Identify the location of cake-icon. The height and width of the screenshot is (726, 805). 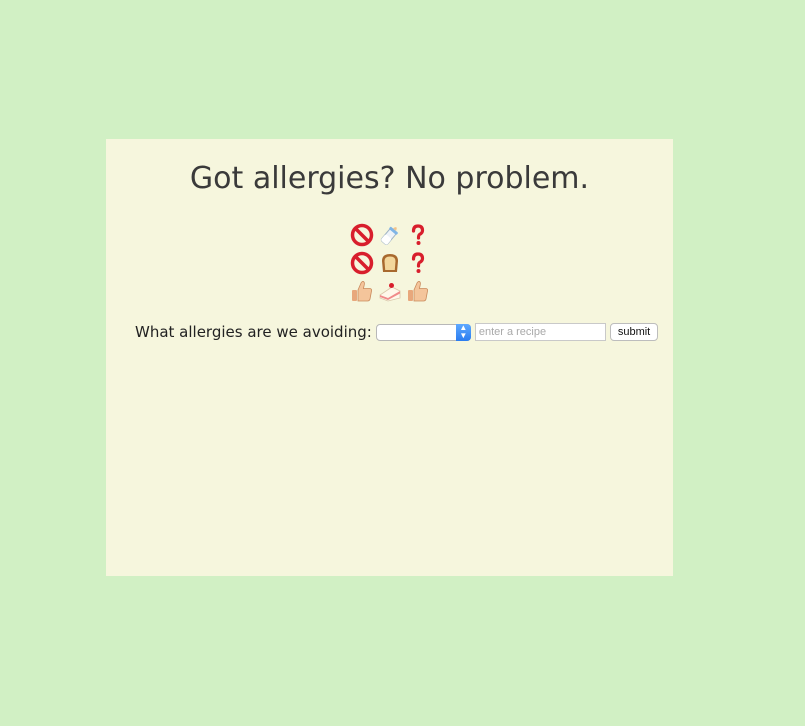
(390, 291).